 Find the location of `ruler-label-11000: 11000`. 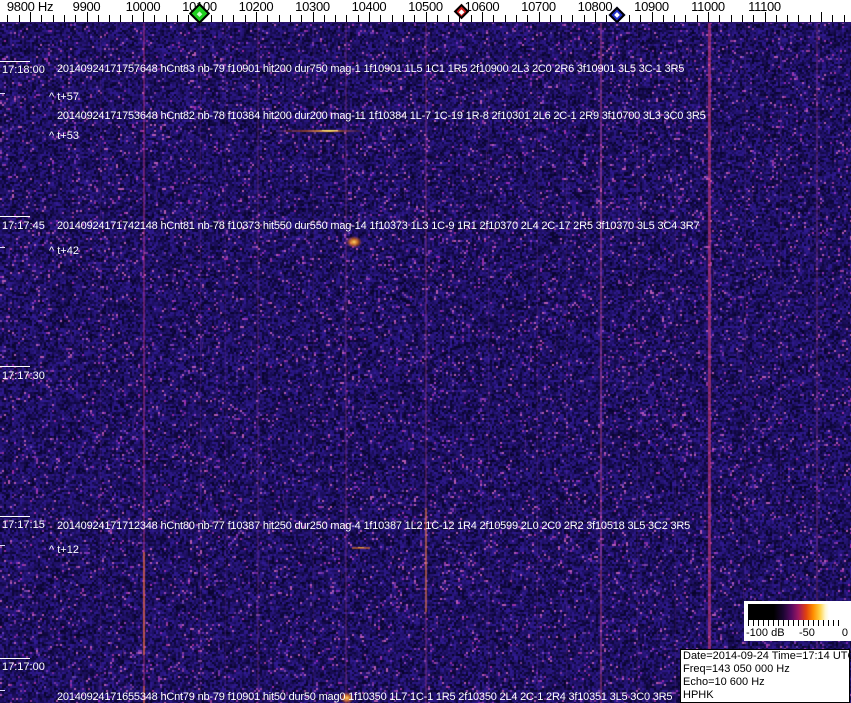

ruler-label-11000: 11000 is located at coordinates (708, 7).